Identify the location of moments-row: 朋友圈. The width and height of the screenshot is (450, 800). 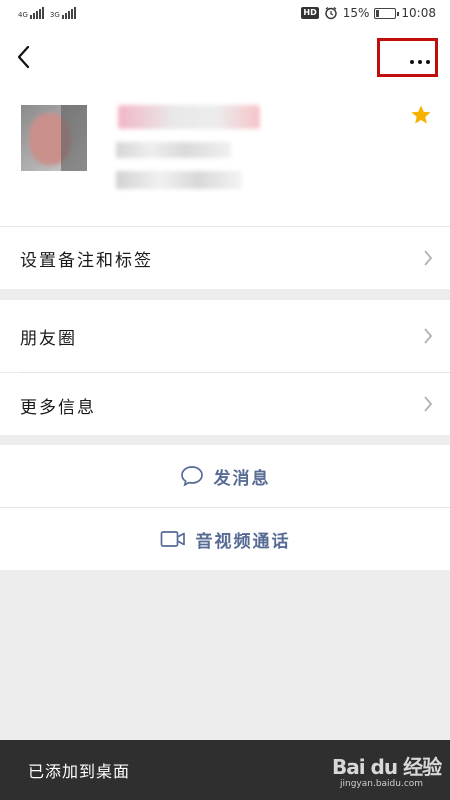
(225, 336).